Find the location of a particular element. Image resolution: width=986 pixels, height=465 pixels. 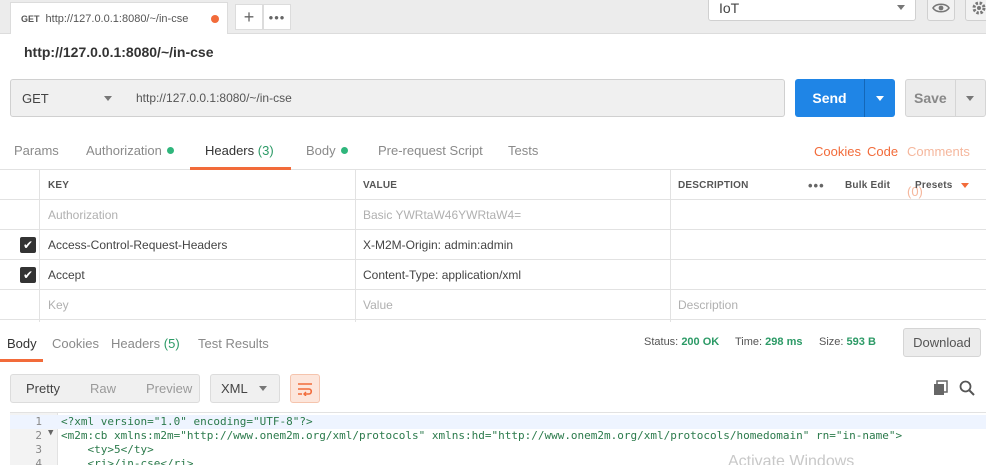

response-time: Time: 298 ms is located at coordinates (769, 342).